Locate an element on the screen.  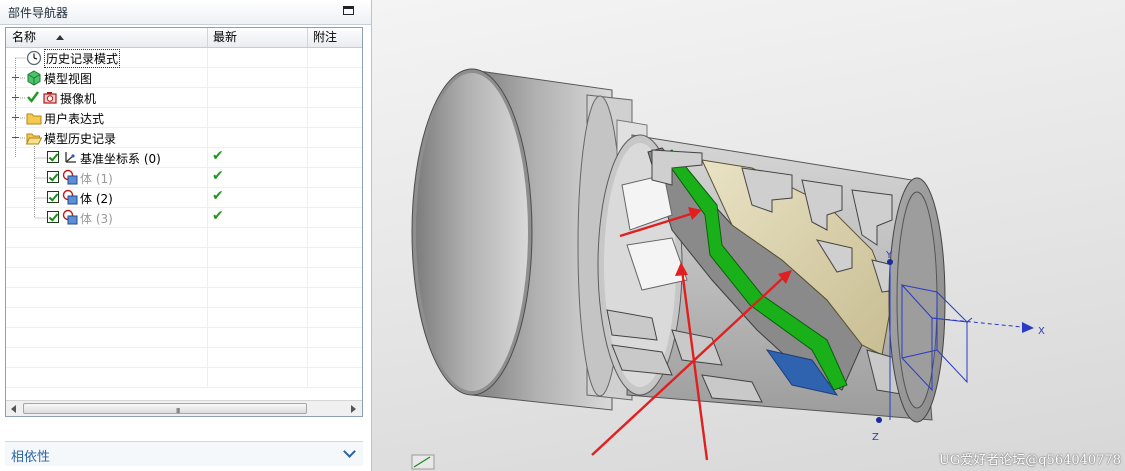
axis-end-point is located at coordinates (879, 420).